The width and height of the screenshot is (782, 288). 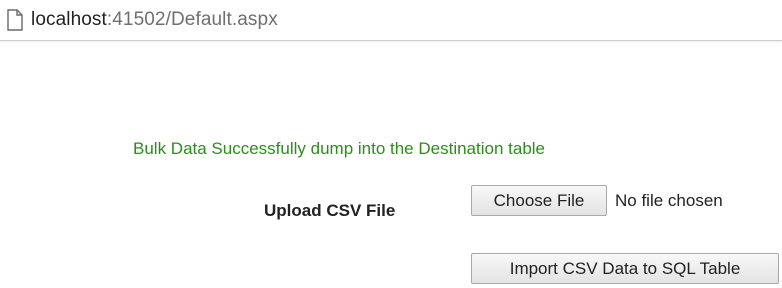 What do you see at coordinates (625, 268) in the screenshot?
I see `import-csv-button: Import CSV Data to SQL Table` at bounding box center [625, 268].